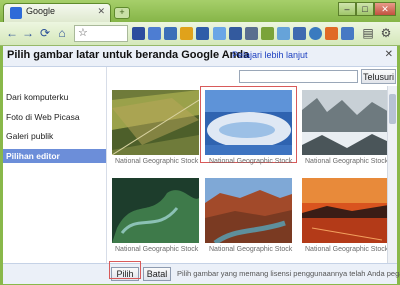  I want to click on minimize-button: –, so click(347, 9).